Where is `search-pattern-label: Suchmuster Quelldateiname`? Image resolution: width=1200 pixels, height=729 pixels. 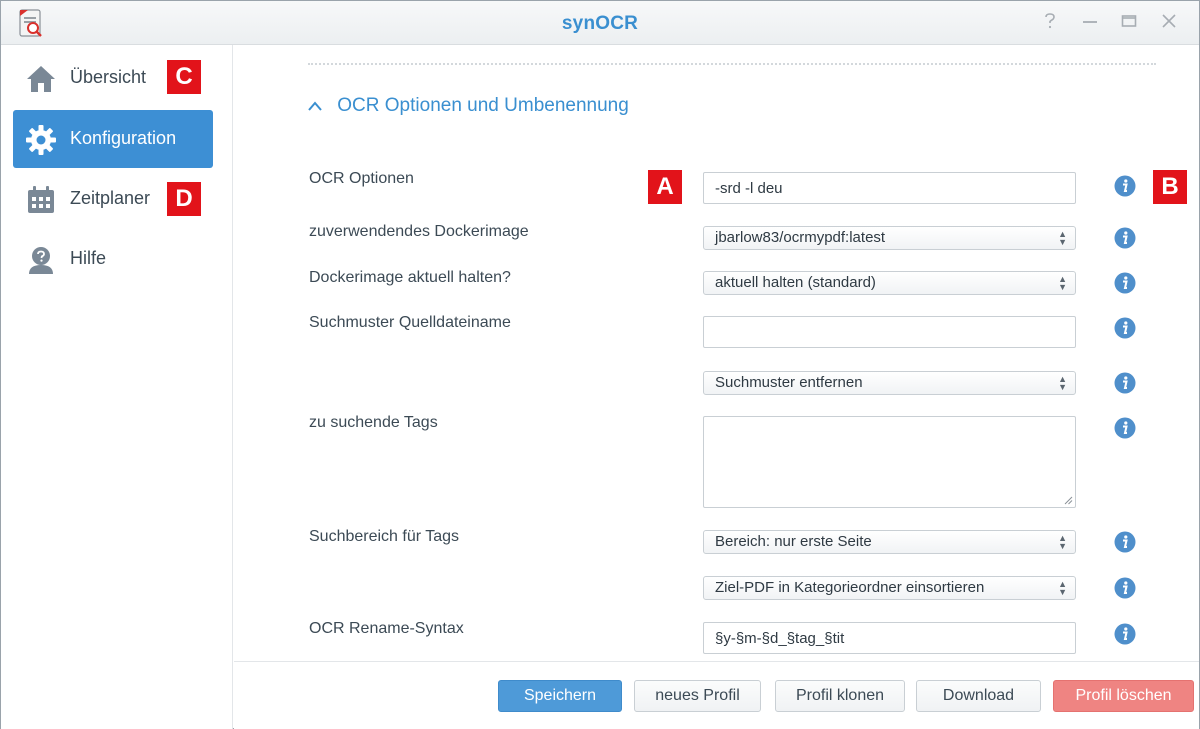
search-pattern-label: Suchmuster Quelldateiname is located at coordinates (410, 322).